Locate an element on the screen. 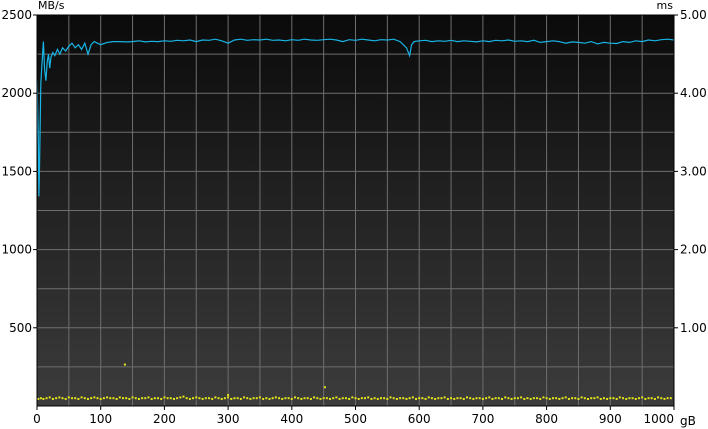 Image resolution: width=708 pixels, height=429 pixels. left-axis-tick-label: 1000 is located at coordinates (16, 250).